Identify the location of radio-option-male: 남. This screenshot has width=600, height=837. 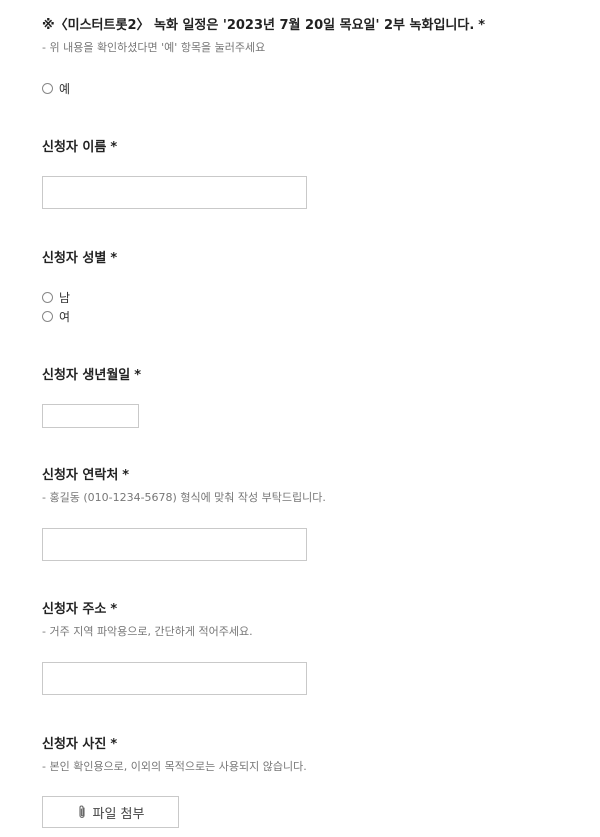
(56, 297).